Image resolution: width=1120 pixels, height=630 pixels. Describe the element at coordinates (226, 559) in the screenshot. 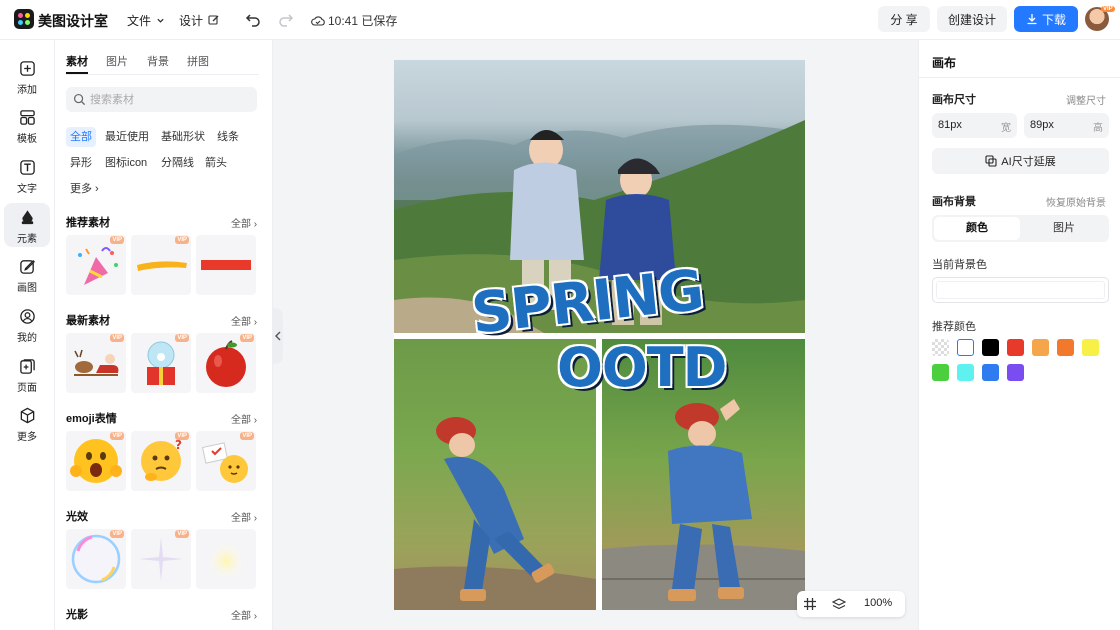

I see `asset-thumb-glow` at that location.